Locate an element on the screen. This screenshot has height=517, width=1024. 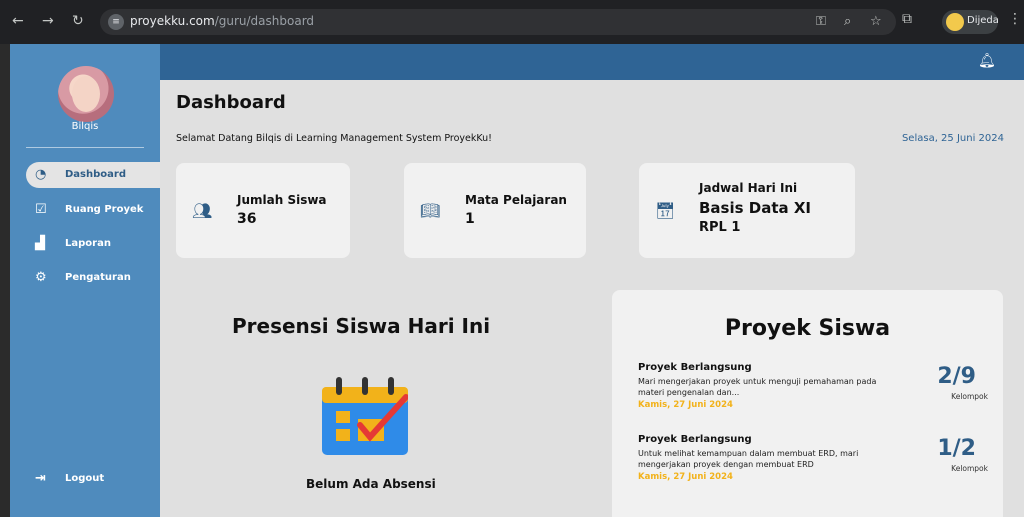
stat-card-mapel: 📖︎ Mata Pelajaran 1 is located at coordinates (495, 210).